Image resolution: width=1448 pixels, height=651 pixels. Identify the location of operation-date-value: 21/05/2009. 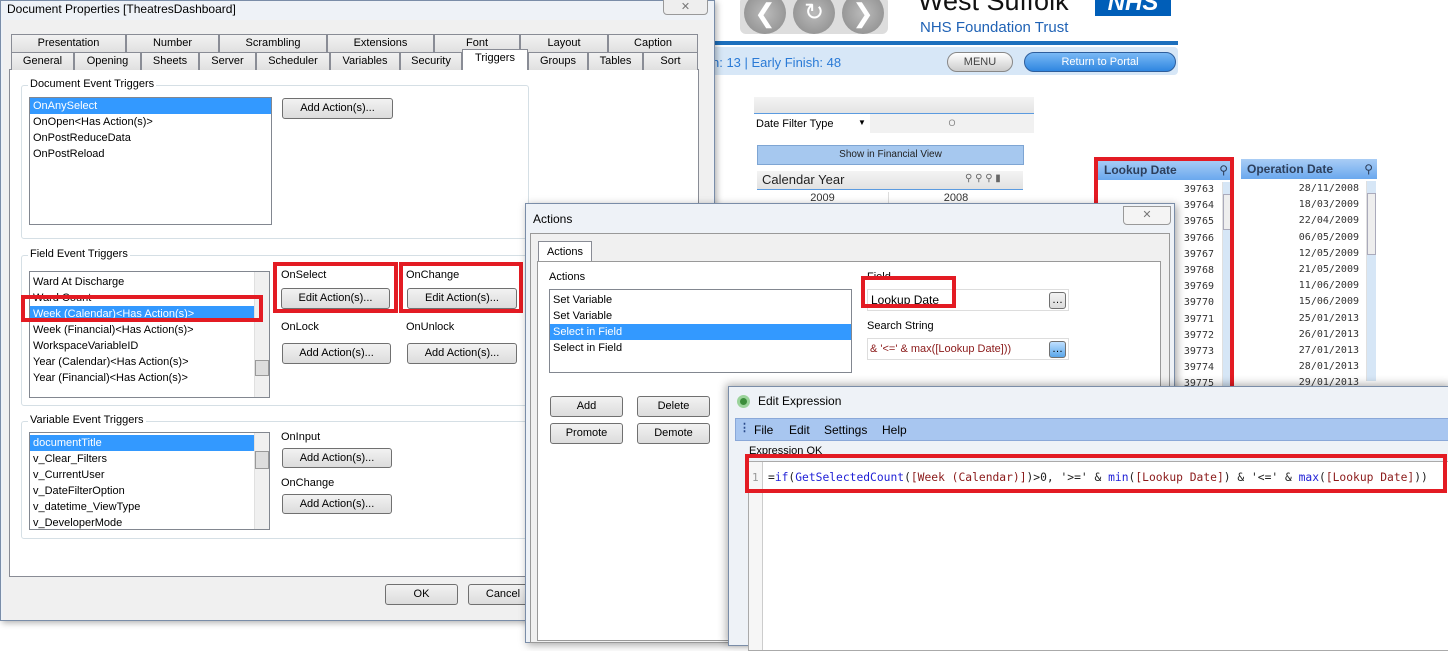
(1303, 270).